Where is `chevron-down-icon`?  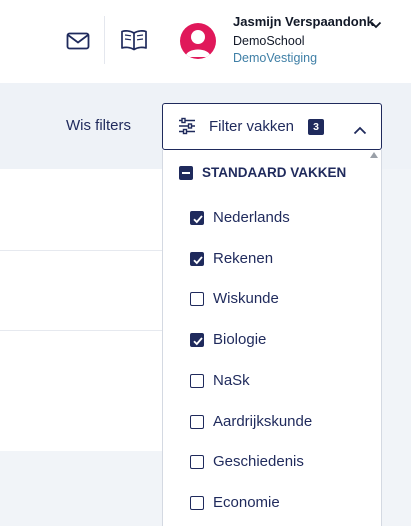 chevron-down-icon is located at coordinates (376, 25).